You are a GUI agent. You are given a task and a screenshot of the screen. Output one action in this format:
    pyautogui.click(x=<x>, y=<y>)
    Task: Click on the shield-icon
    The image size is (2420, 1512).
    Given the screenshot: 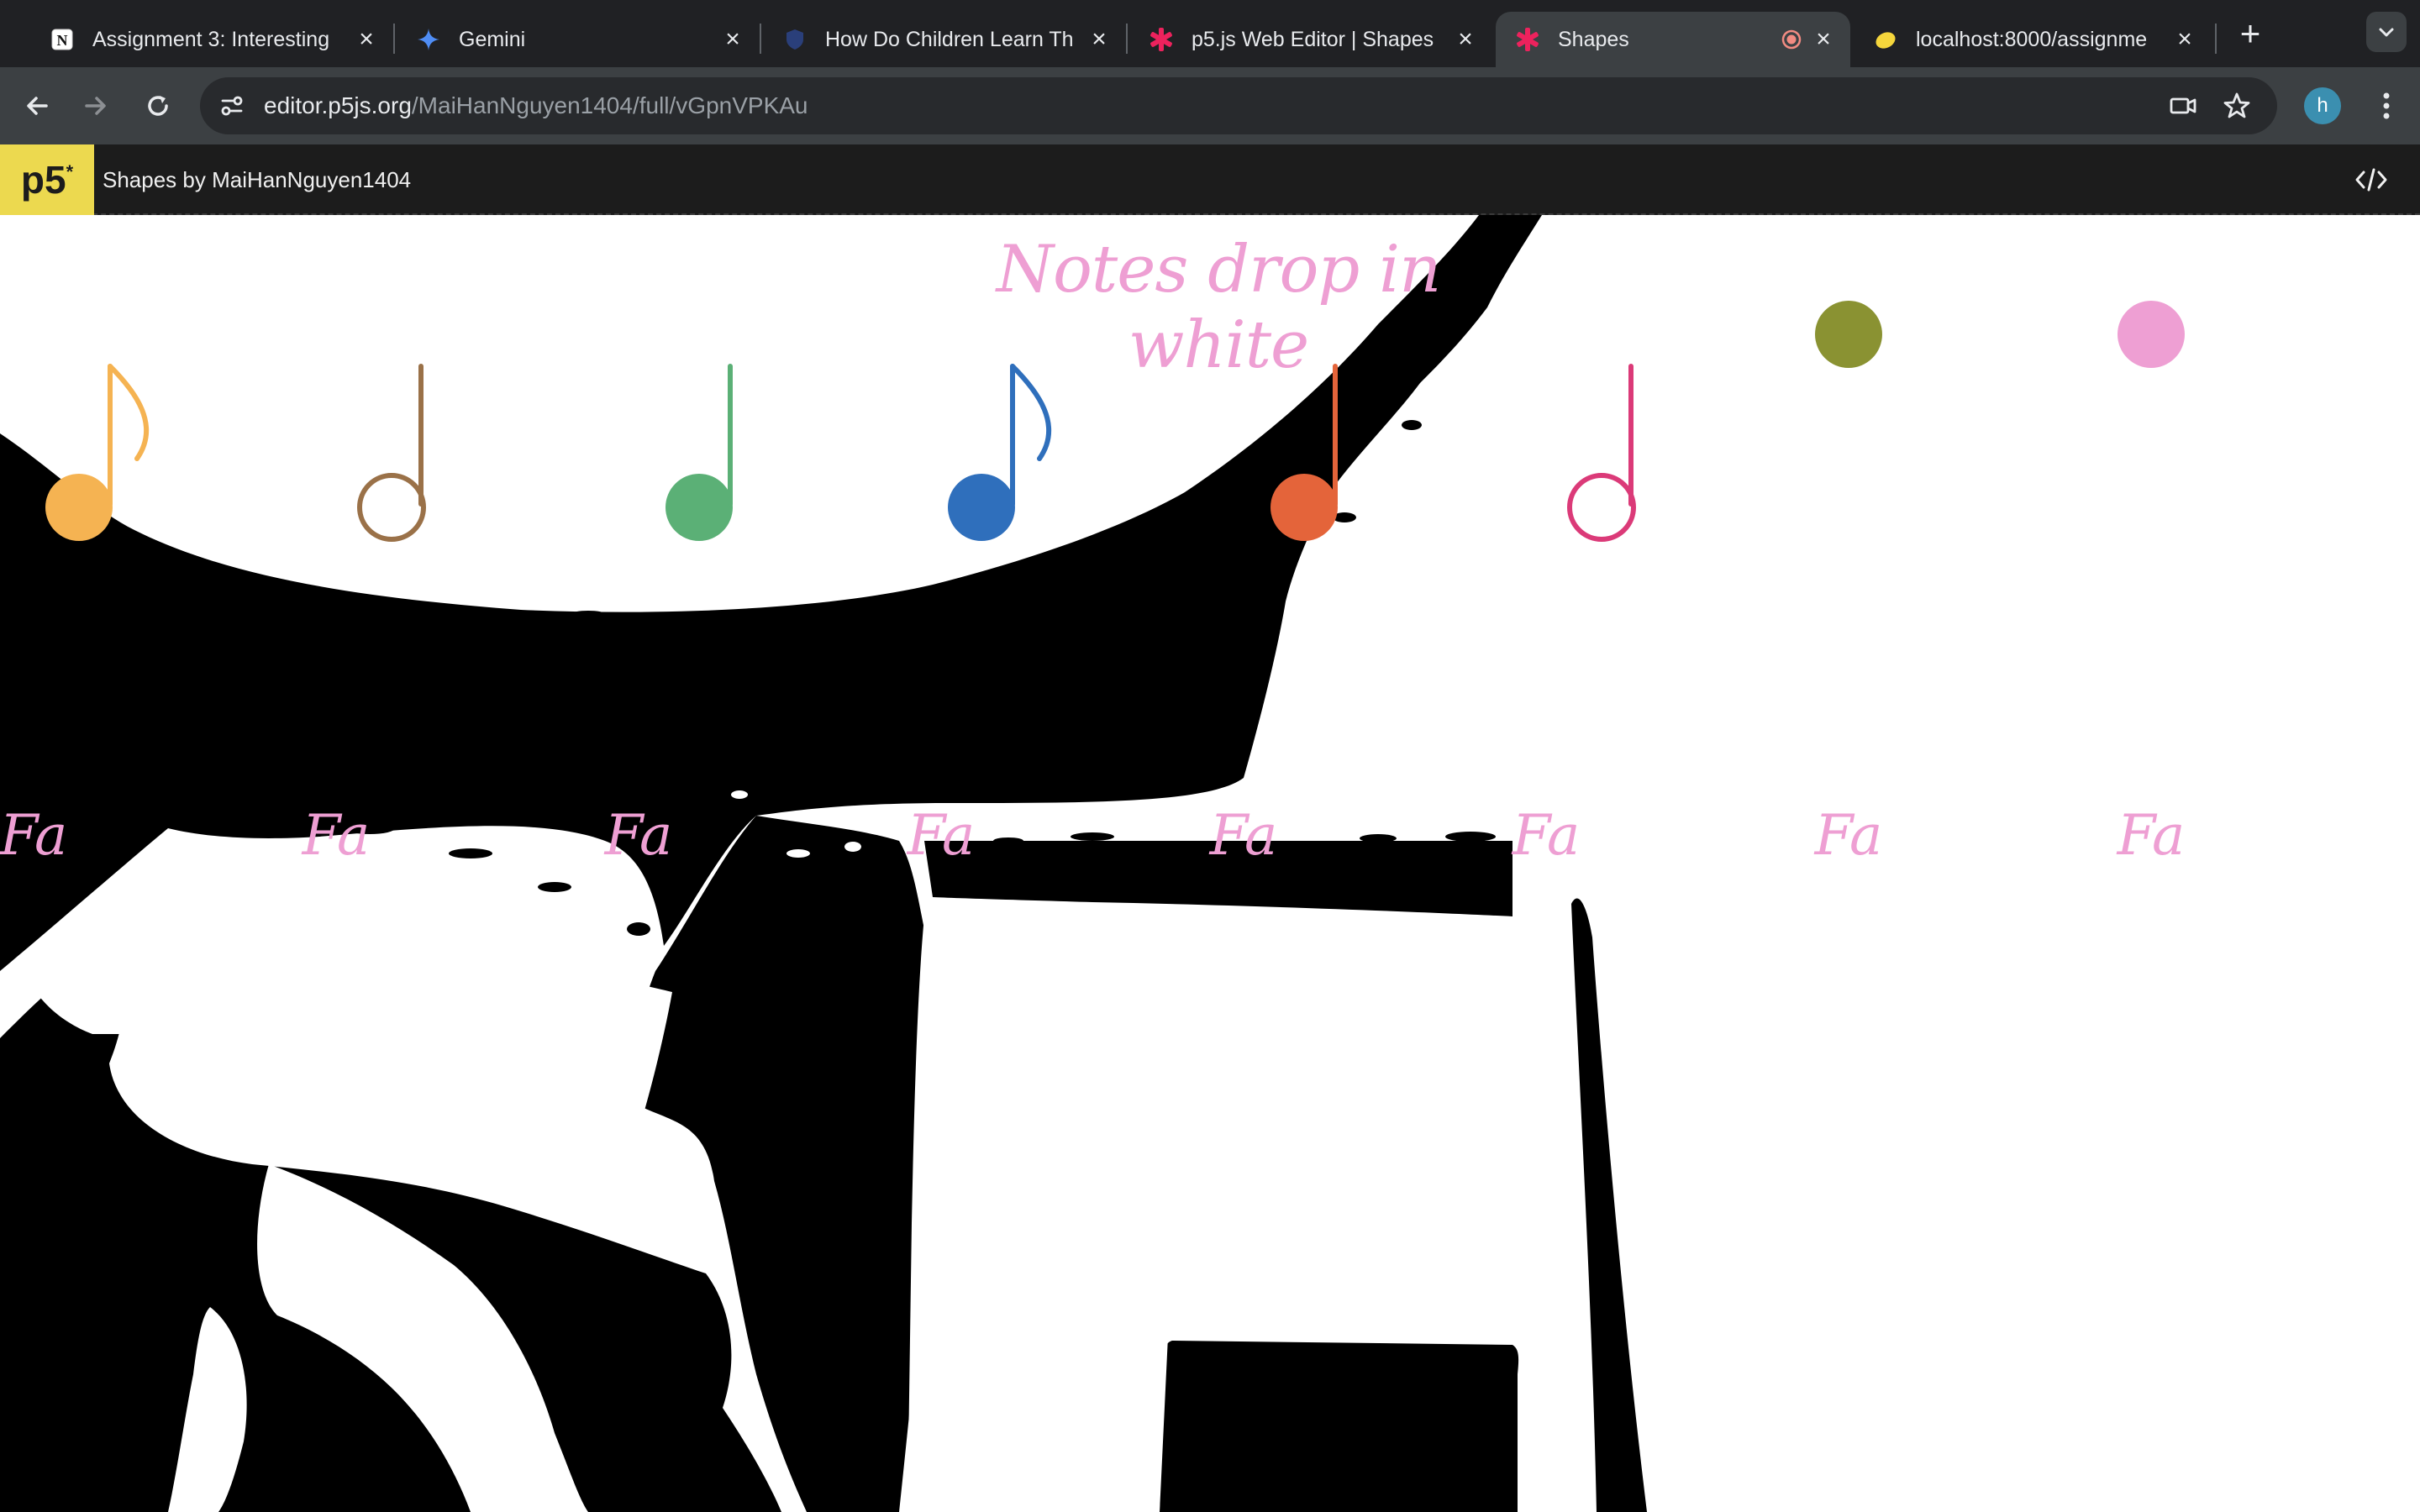 What is the action you would take?
    pyautogui.click(x=794, y=39)
    